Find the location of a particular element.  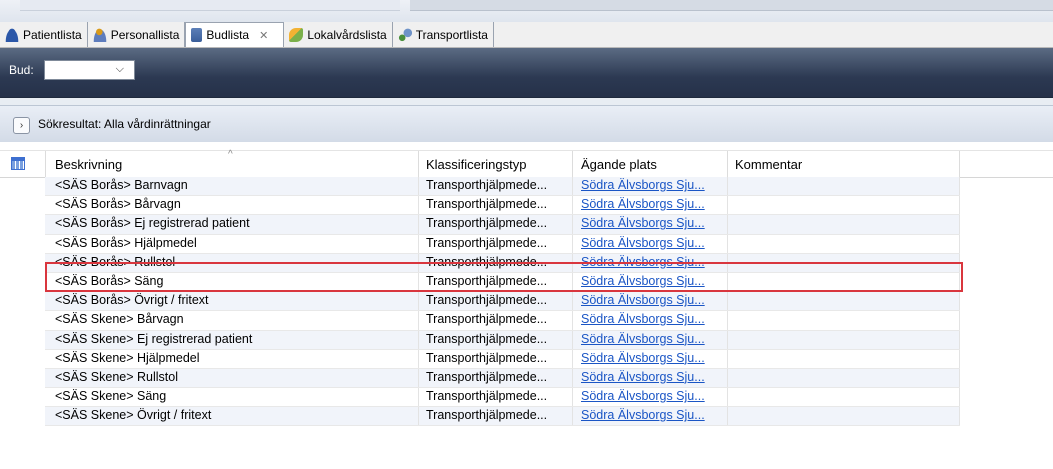

transport-icon is located at coordinates (404, 34).